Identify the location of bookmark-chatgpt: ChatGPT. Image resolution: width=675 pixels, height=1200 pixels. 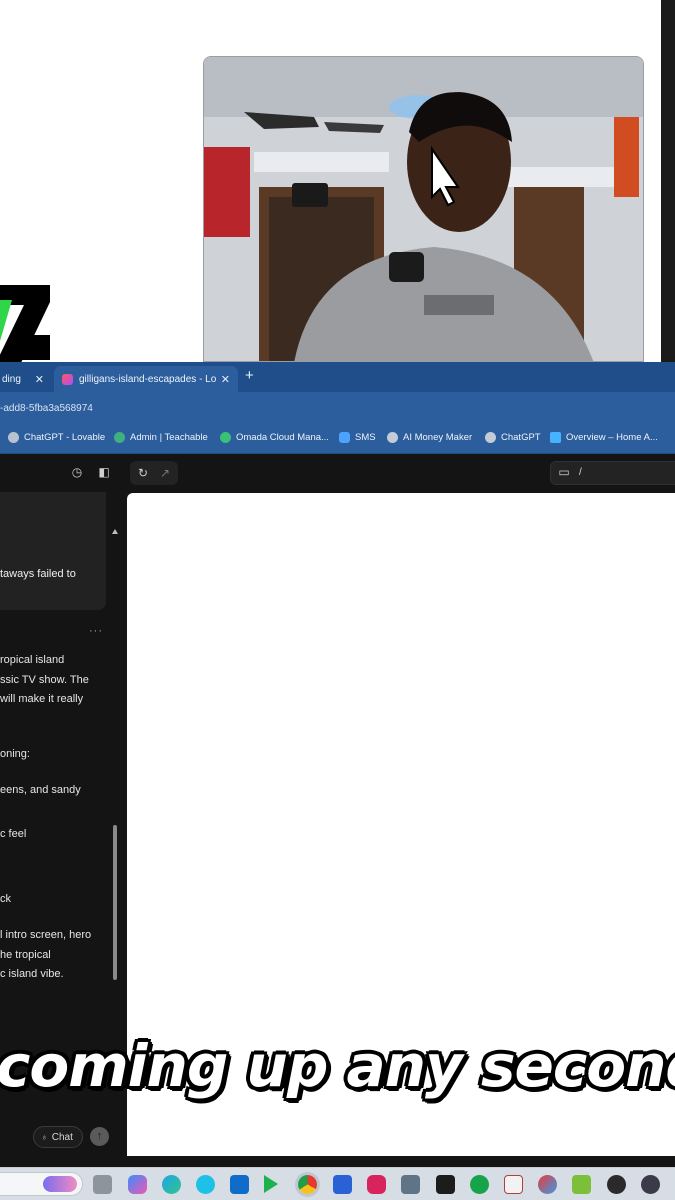
(513, 437).